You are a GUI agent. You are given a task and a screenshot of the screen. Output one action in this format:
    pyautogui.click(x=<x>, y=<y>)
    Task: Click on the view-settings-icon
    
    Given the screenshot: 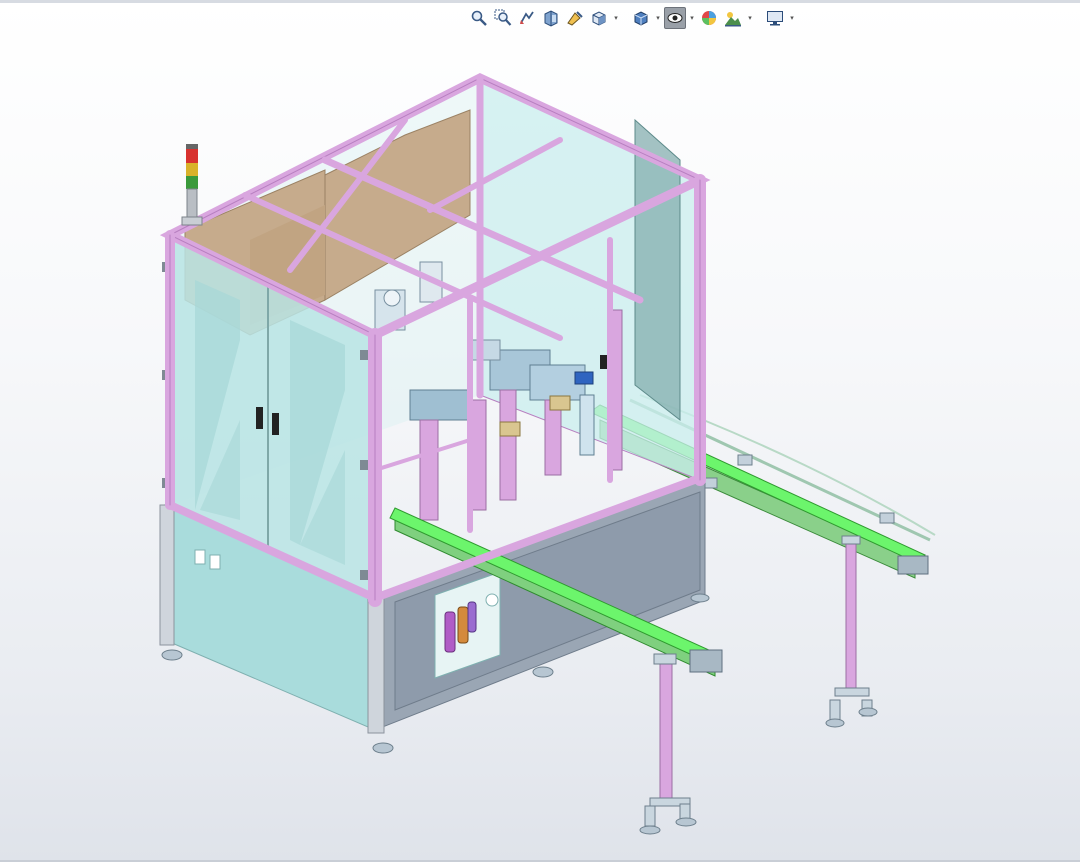 What is the action you would take?
    pyautogui.click(x=775, y=18)
    